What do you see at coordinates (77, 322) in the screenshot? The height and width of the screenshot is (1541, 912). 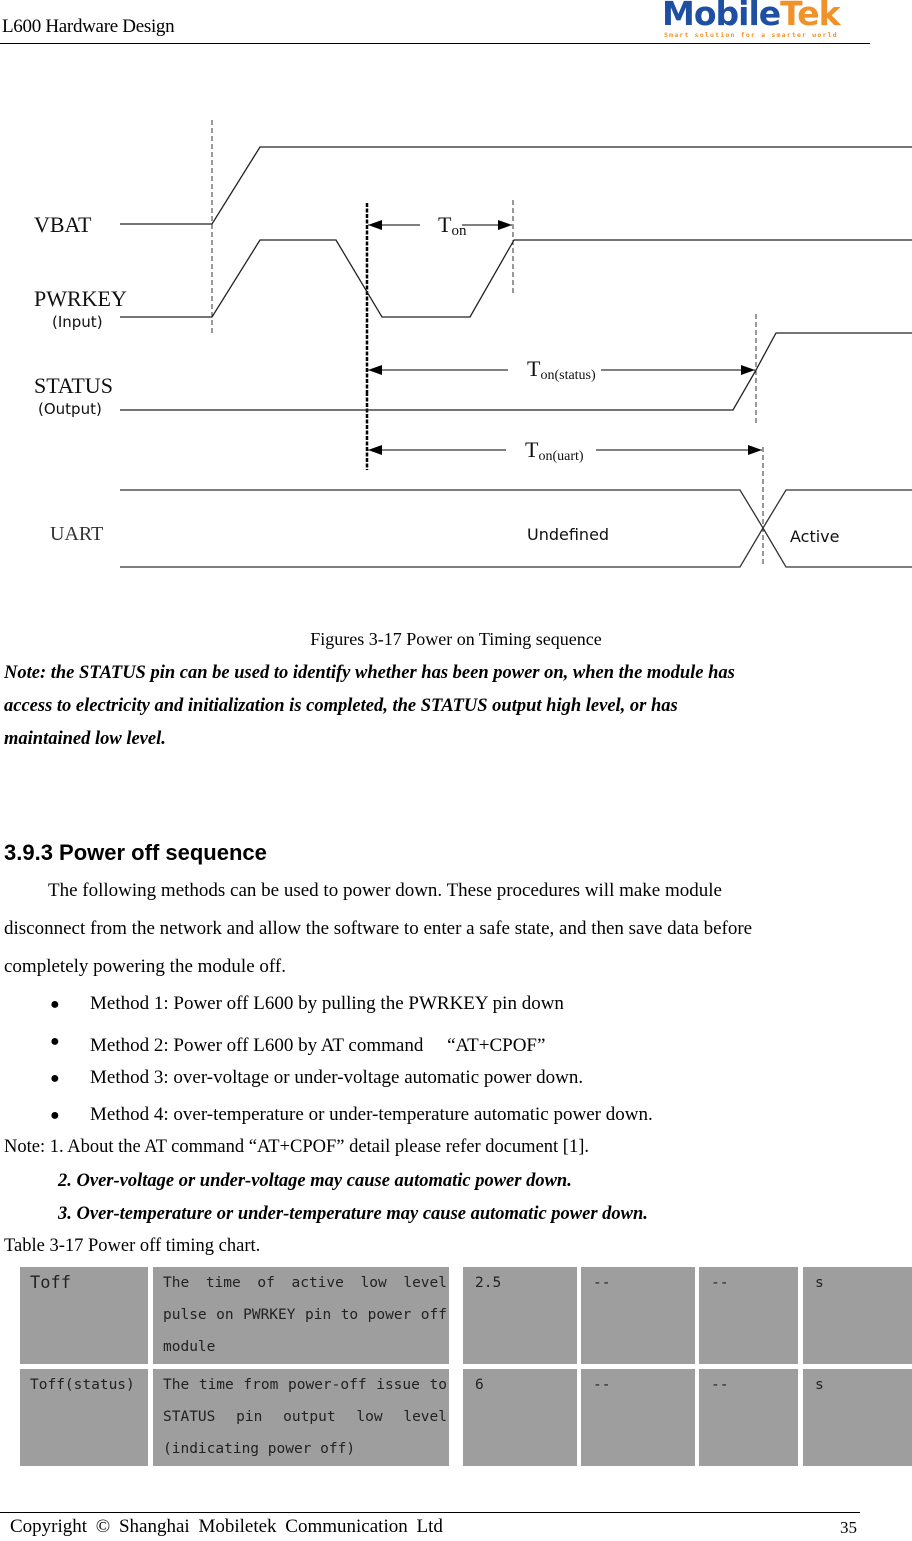 I see `signal-sublabel-pwrkey: (Input)` at bounding box center [77, 322].